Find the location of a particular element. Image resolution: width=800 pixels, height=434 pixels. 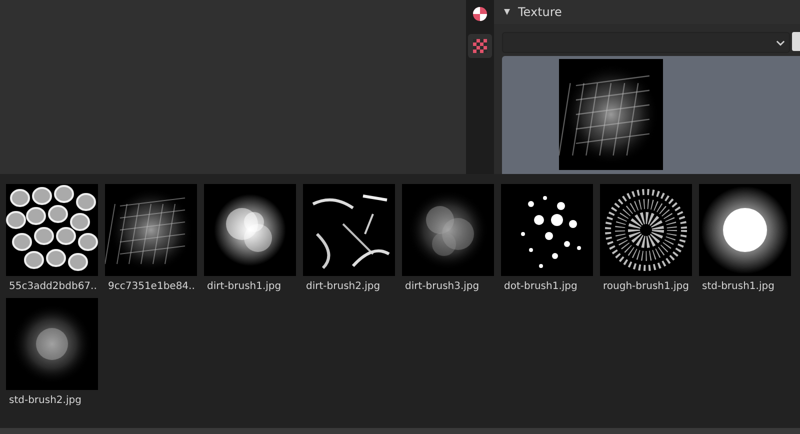

texture-name: 55c3add2bdb67.. is located at coordinates (53, 287).